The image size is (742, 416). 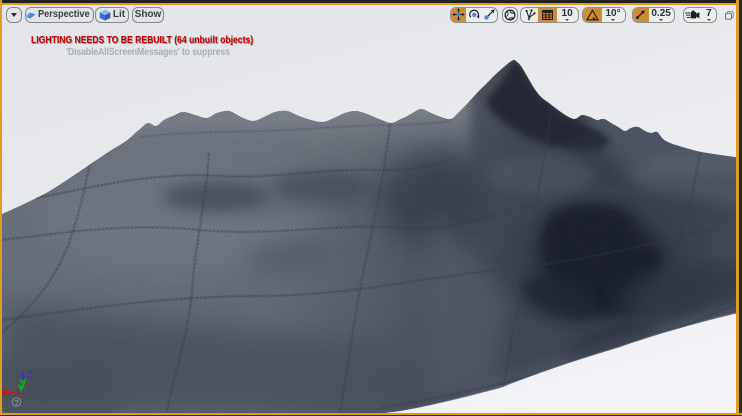 What do you see at coordinates (30, 375) in the screenshot?
I see `svg-text: Z` at bounding box center [30, 375].